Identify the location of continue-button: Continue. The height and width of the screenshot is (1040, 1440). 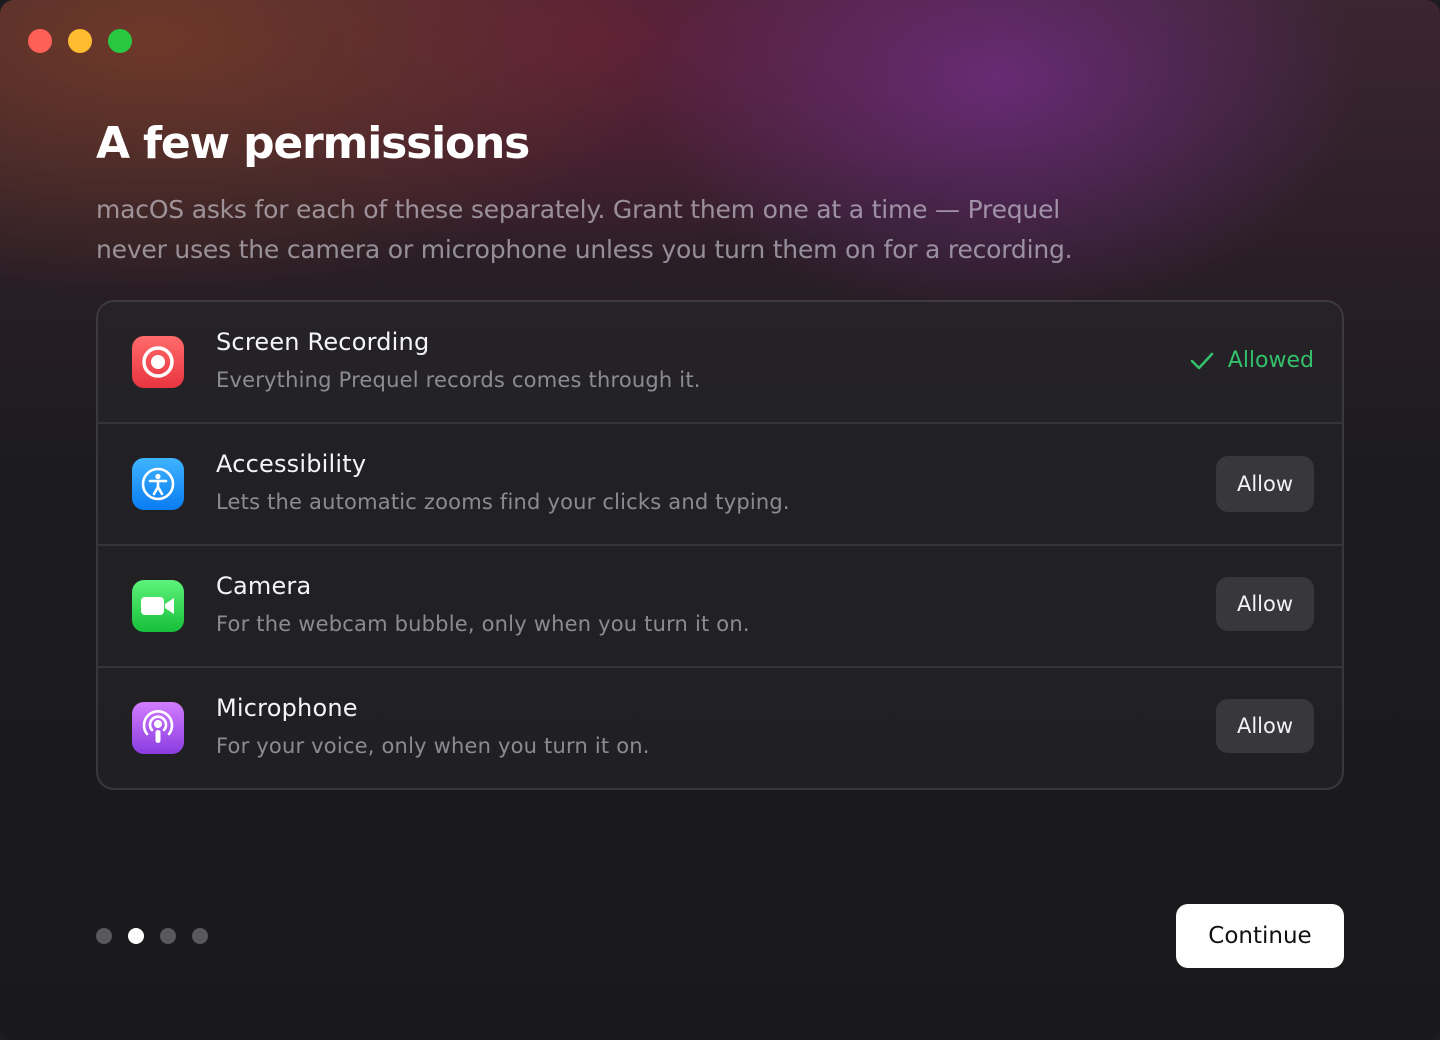
(1260, 936).